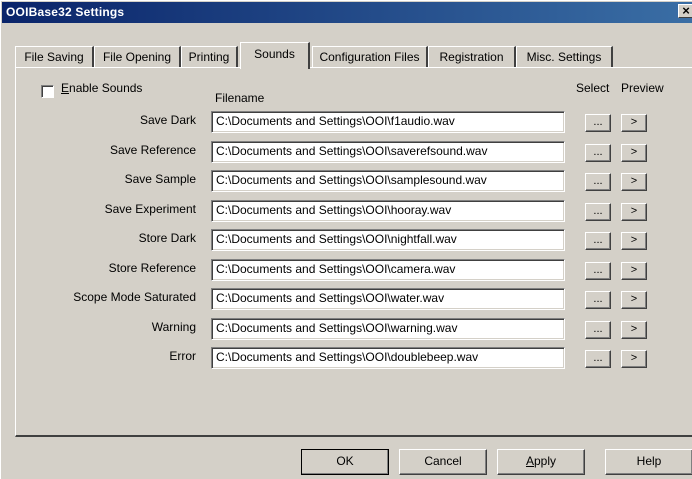 This screenshot has width=692, height=479. What do you see at coordinates (54, 56) in the screenshot?
I see `tab-file-saving: File Saving` at bounding box center [54, 56].